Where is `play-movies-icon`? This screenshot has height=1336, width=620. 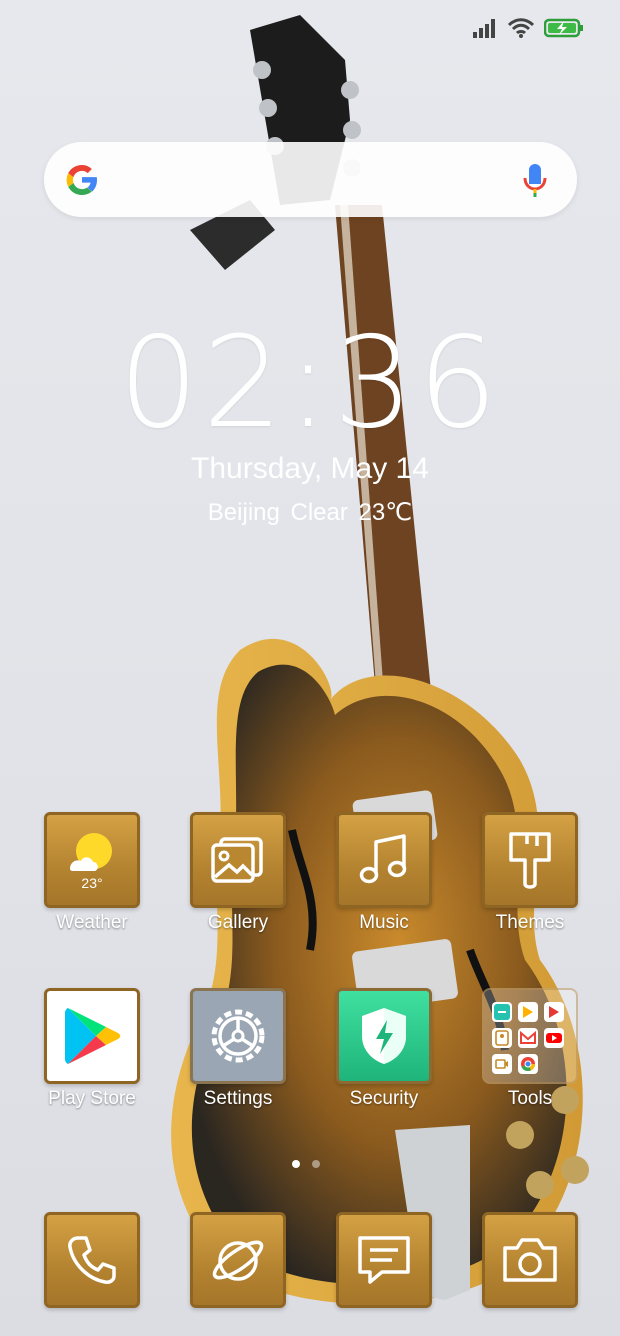 play-movies-icon is located at coordinates (554, 1012).